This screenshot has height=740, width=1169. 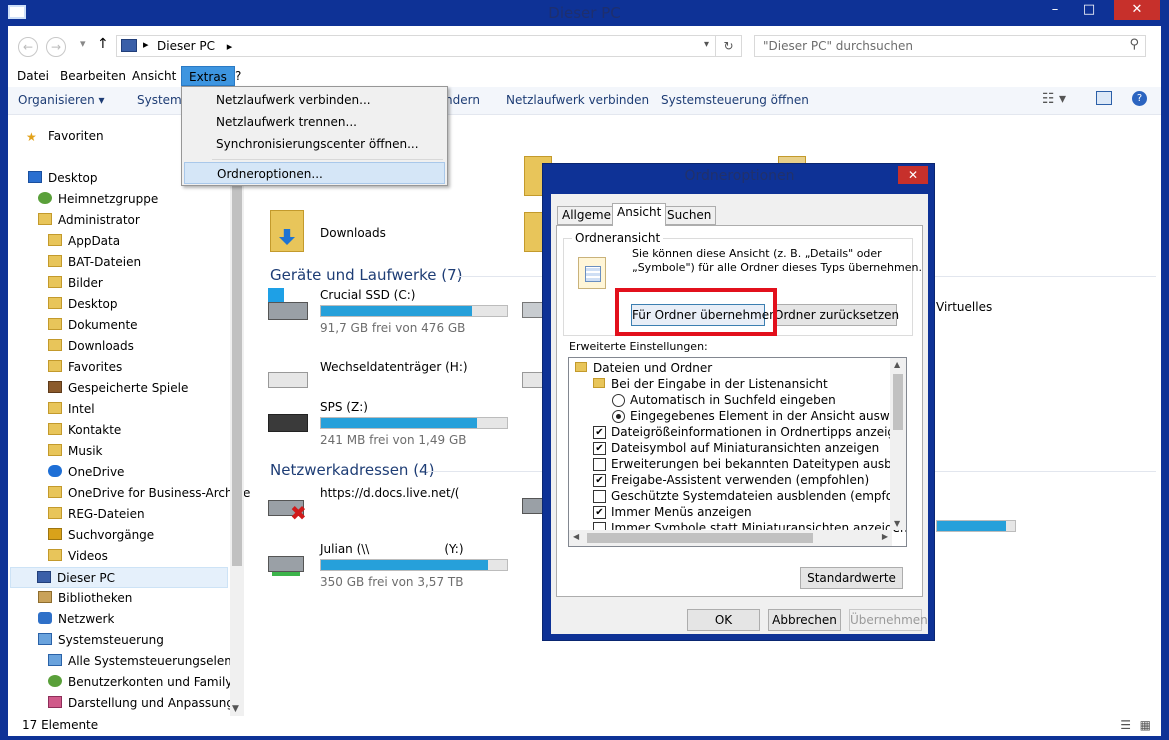 I want to click on systemsteuerung-button: Systemsteuerung öffnen, so click(x=735, y=100).